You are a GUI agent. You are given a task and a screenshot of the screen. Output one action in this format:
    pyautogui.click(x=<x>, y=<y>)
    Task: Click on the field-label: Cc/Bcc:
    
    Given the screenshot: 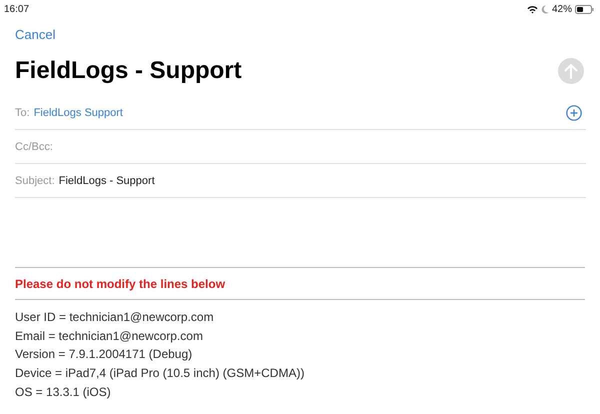 What is the action you would take?
    pyautogui.click(x=34, y=146)
    